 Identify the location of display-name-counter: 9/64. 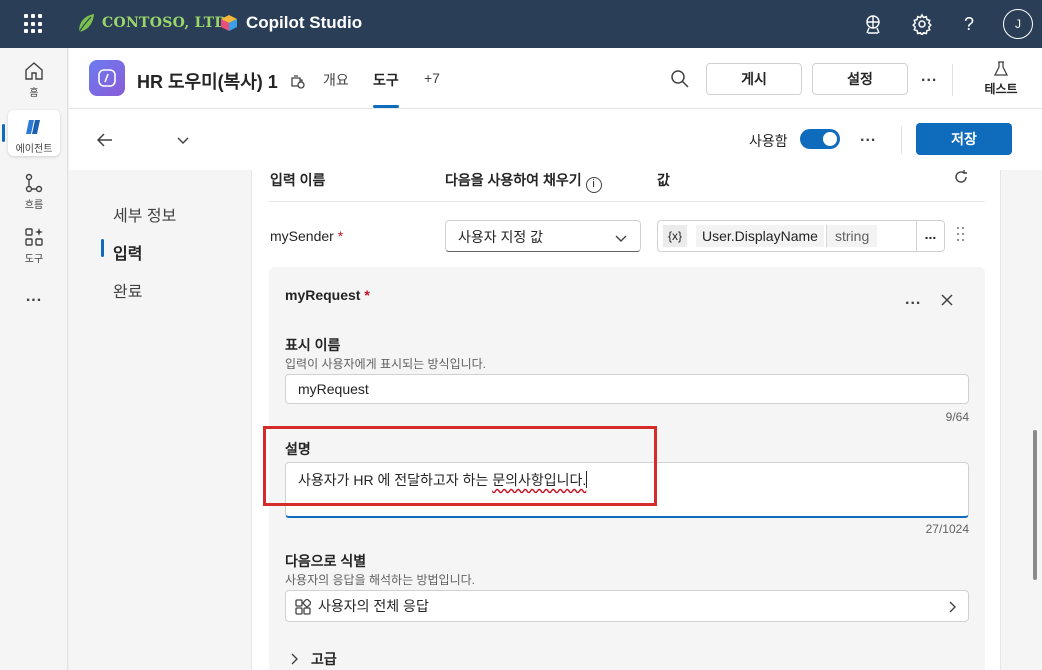
(957, 417).